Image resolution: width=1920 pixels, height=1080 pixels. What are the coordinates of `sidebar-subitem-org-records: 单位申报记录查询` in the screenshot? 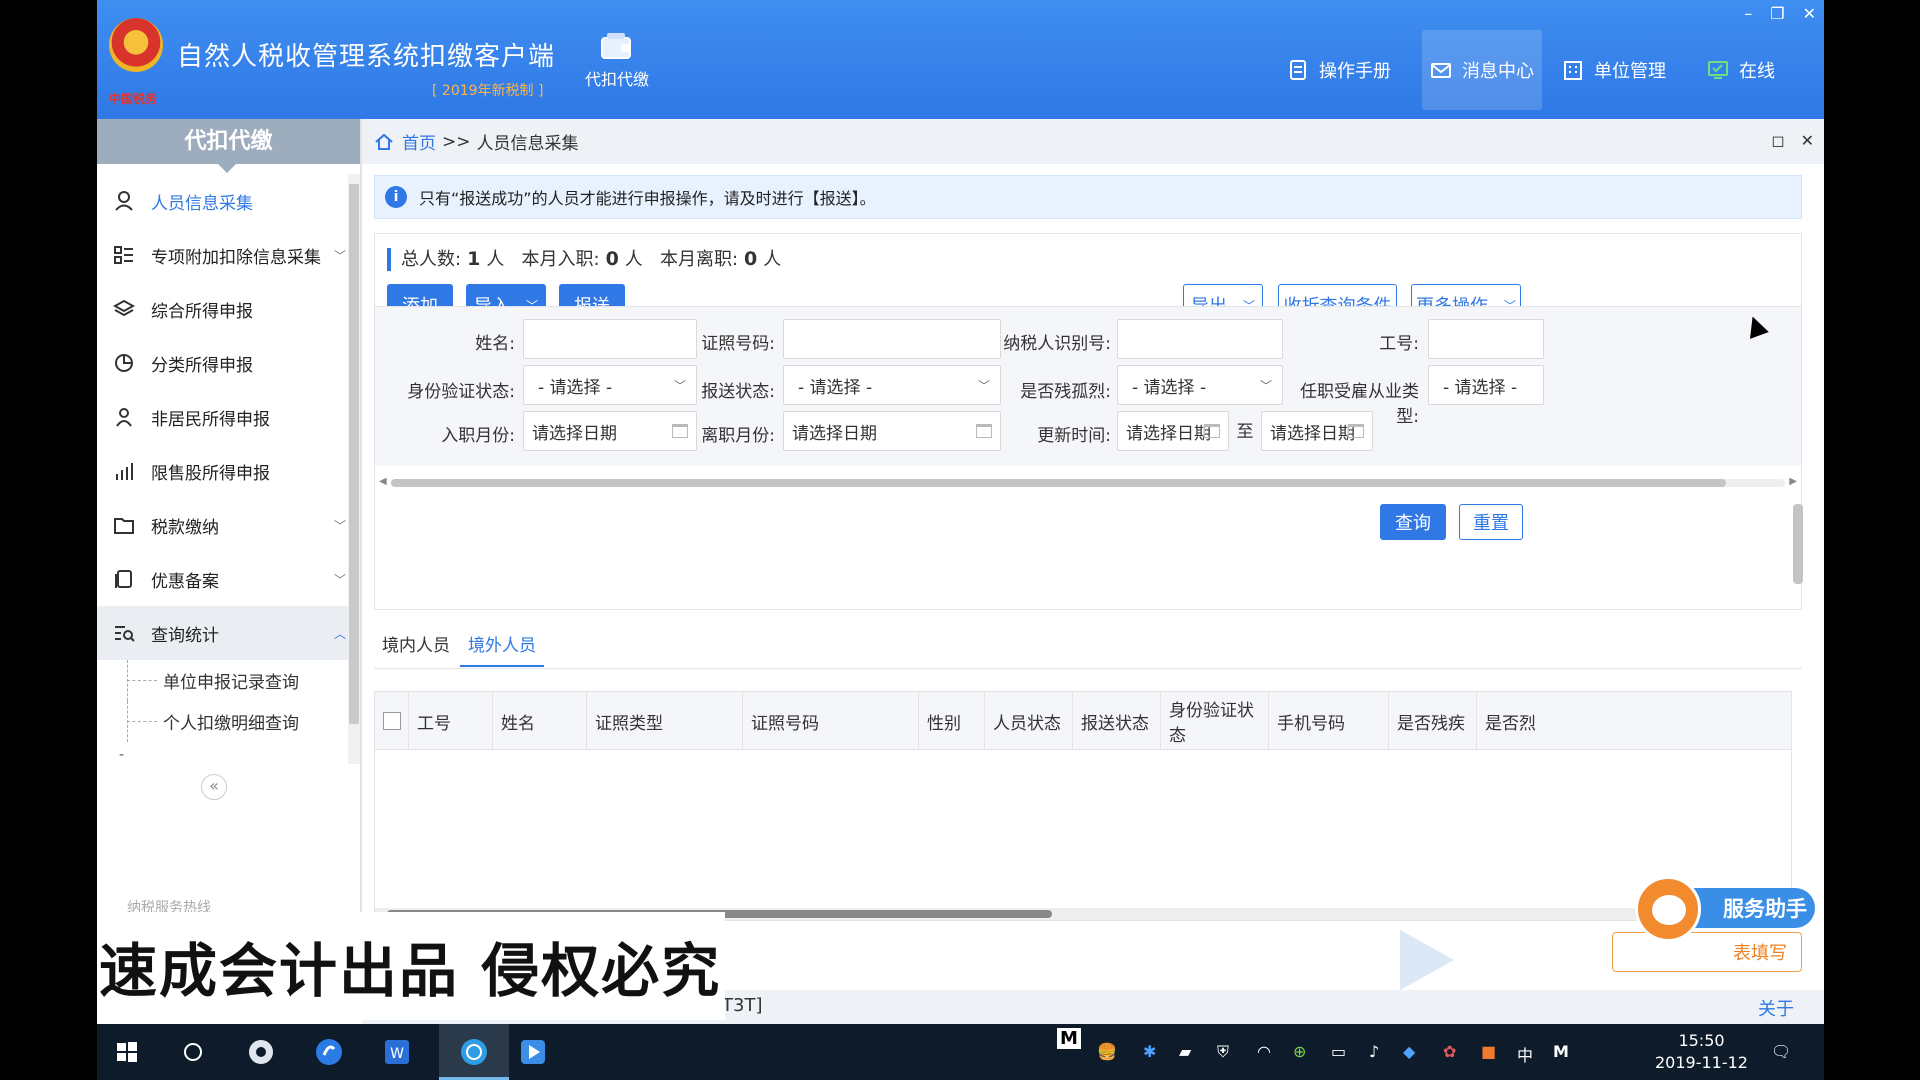 It's located at (228, 680).